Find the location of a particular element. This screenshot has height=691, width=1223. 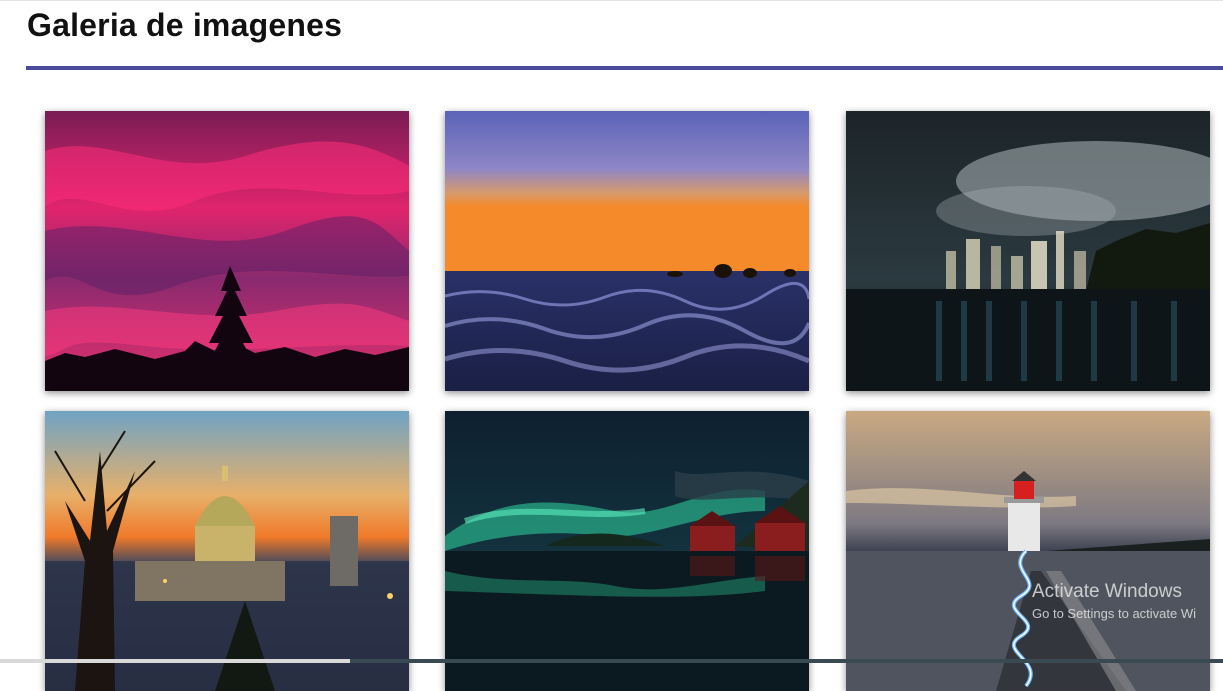

cathedral-dusk-image is located at coordinates (227, 551).